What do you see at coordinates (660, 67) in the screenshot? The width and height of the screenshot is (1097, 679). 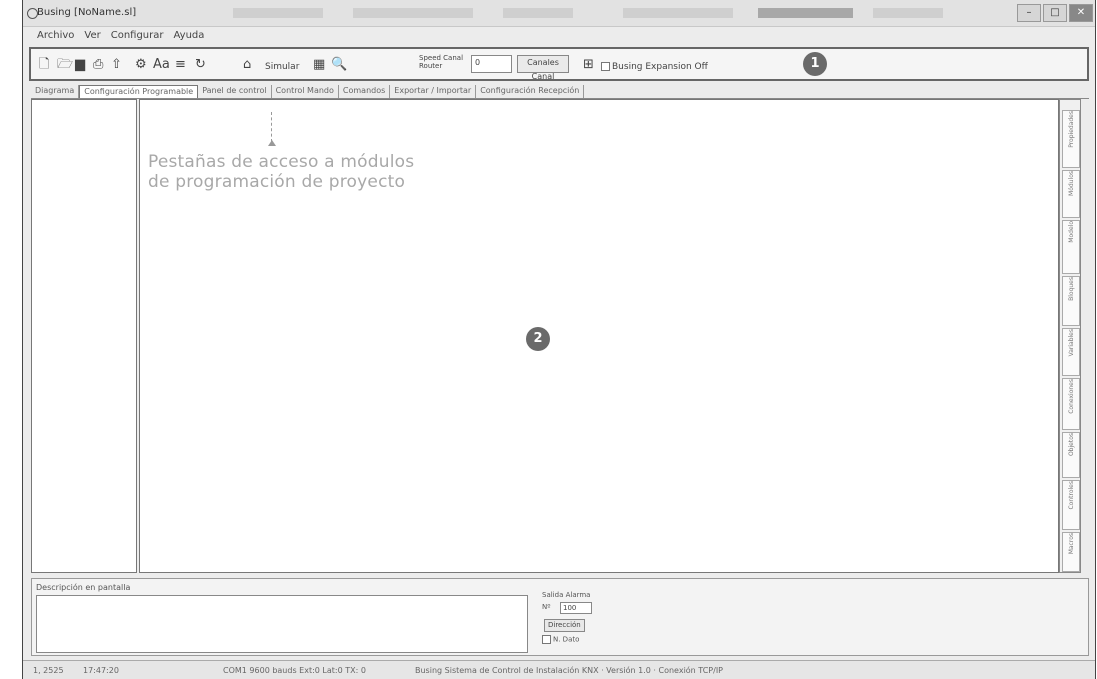 I see `expansion-label: Busing Expansion Off` at bounding box center [660, 67].